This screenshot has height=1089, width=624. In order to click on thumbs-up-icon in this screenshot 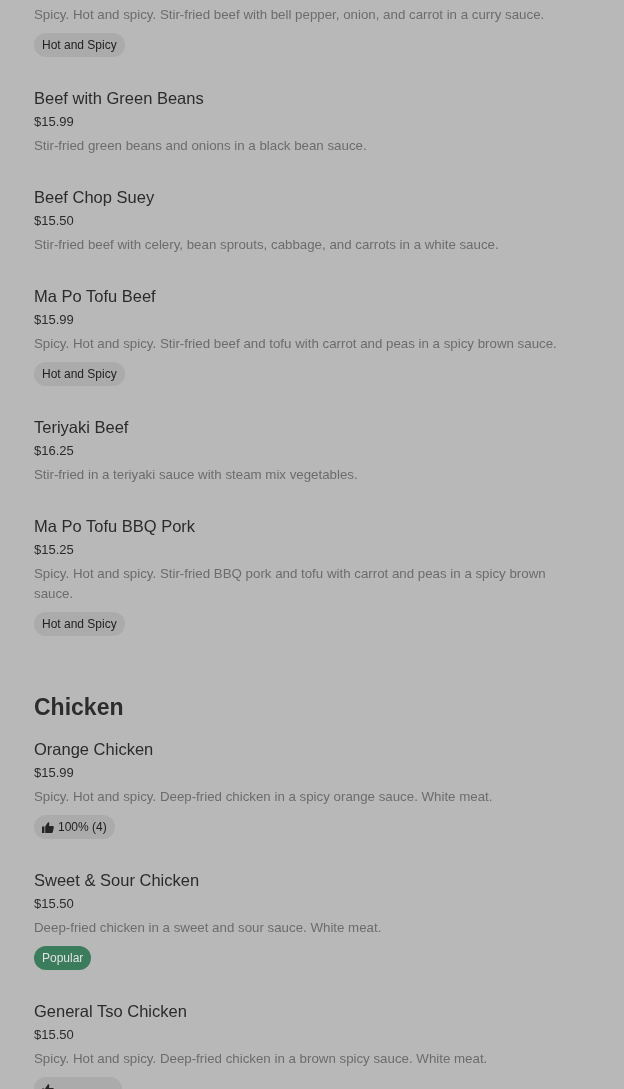, I will do `click(48, 827)`.